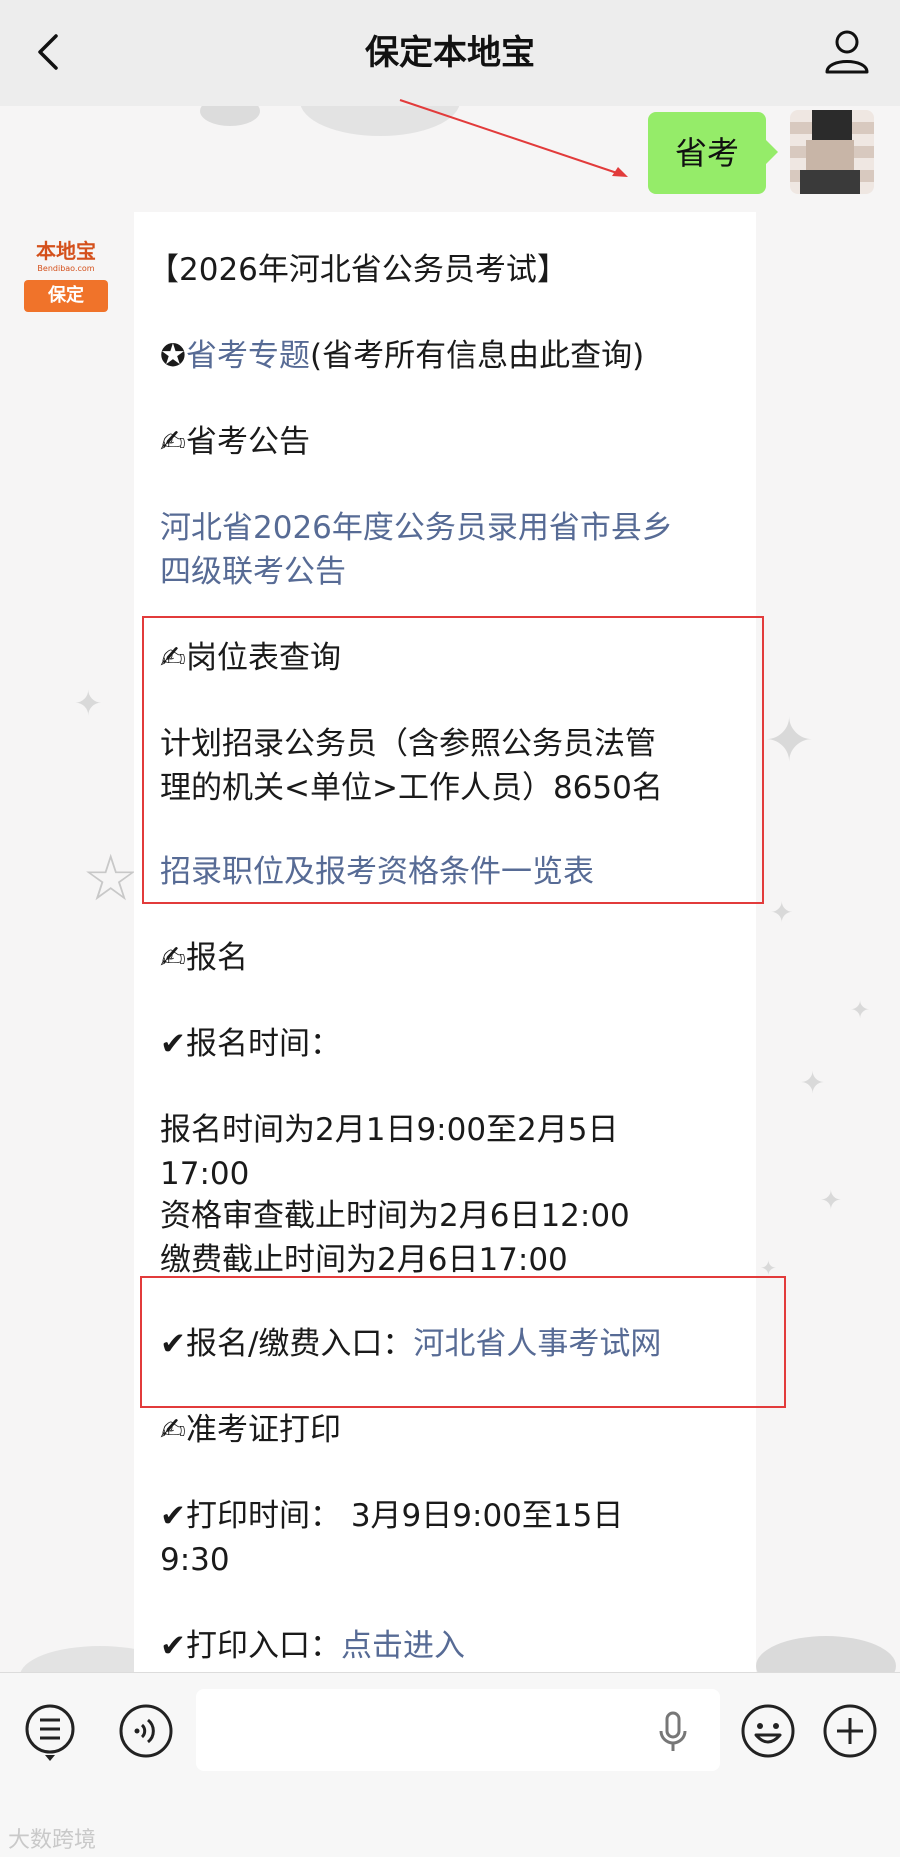  Describe the element at coordinates (111, 879) in the screenshot. I see `star-decoration: ☆` at that location.